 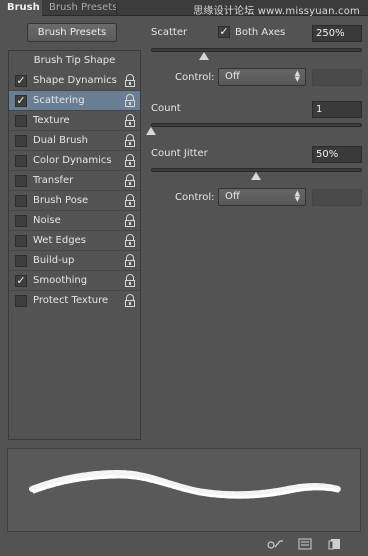 I want to click on control-dropdown-2: Off ▲ ▼, so click(x=262, y=197).